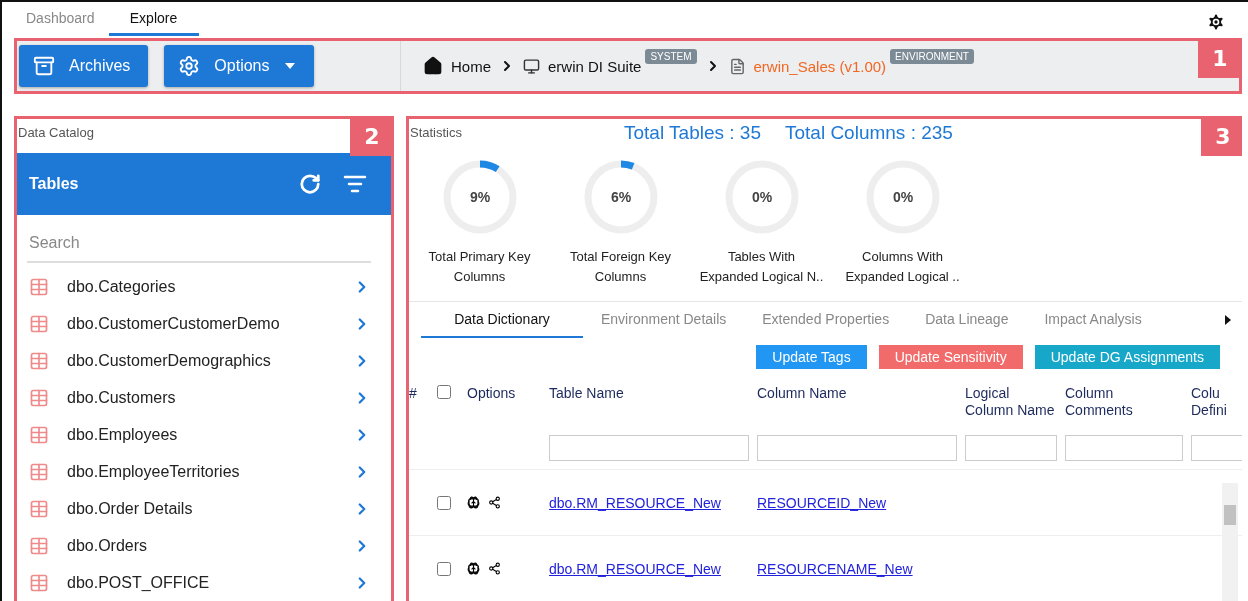  What do you see at coordinates (664, 319) in the screenshot?
I see `detail-tab: Environment Details` at bounding box center [664, 319].